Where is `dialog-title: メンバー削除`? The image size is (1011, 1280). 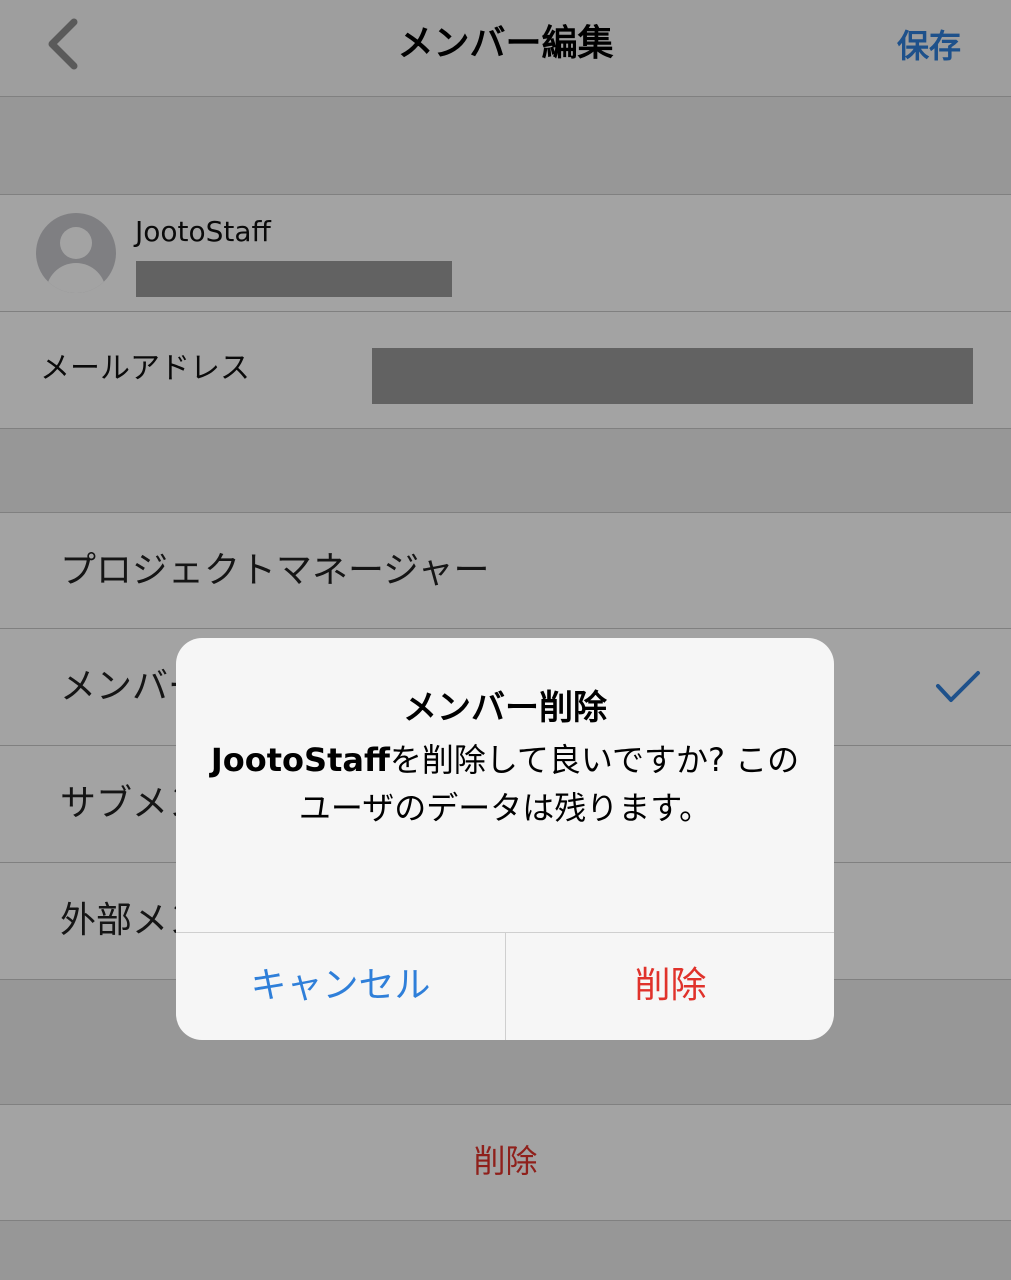
dialog-title: メンバー削除 is located at coordinates (505, 708).